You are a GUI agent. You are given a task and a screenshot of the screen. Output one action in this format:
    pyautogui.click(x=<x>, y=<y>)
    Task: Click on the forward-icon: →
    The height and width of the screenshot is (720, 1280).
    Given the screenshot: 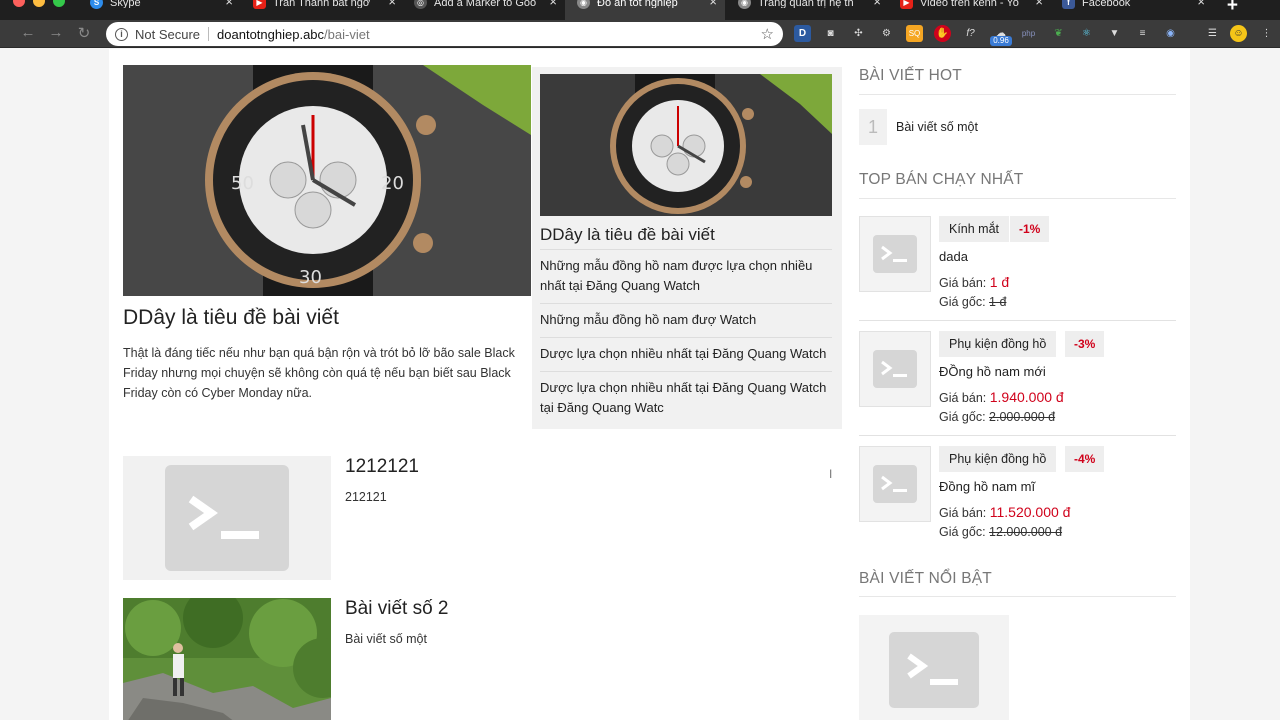 What is the action you would take?
    pyautogui.click(x=56, y=32)
    